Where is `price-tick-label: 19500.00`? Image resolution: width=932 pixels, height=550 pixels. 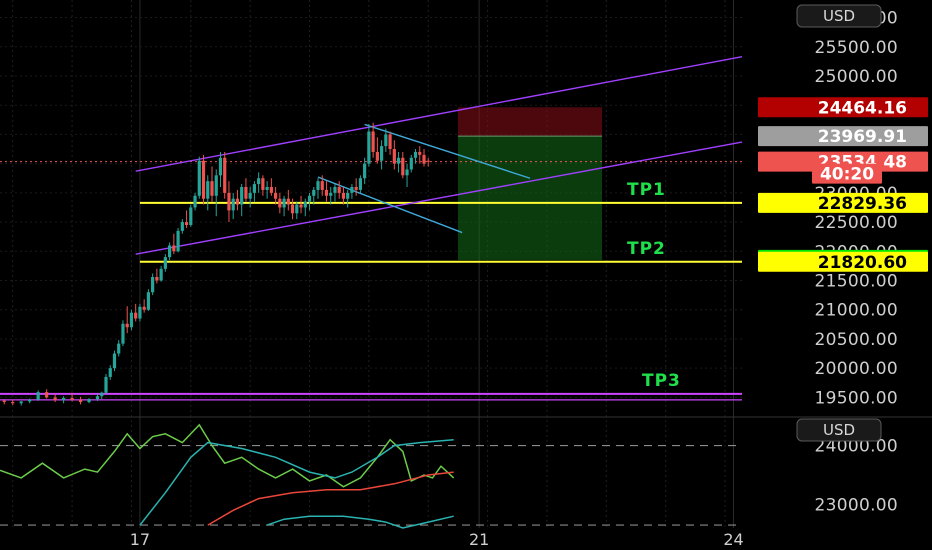 price-tick-label: 19500.00 is located at coordinates (856, 398).